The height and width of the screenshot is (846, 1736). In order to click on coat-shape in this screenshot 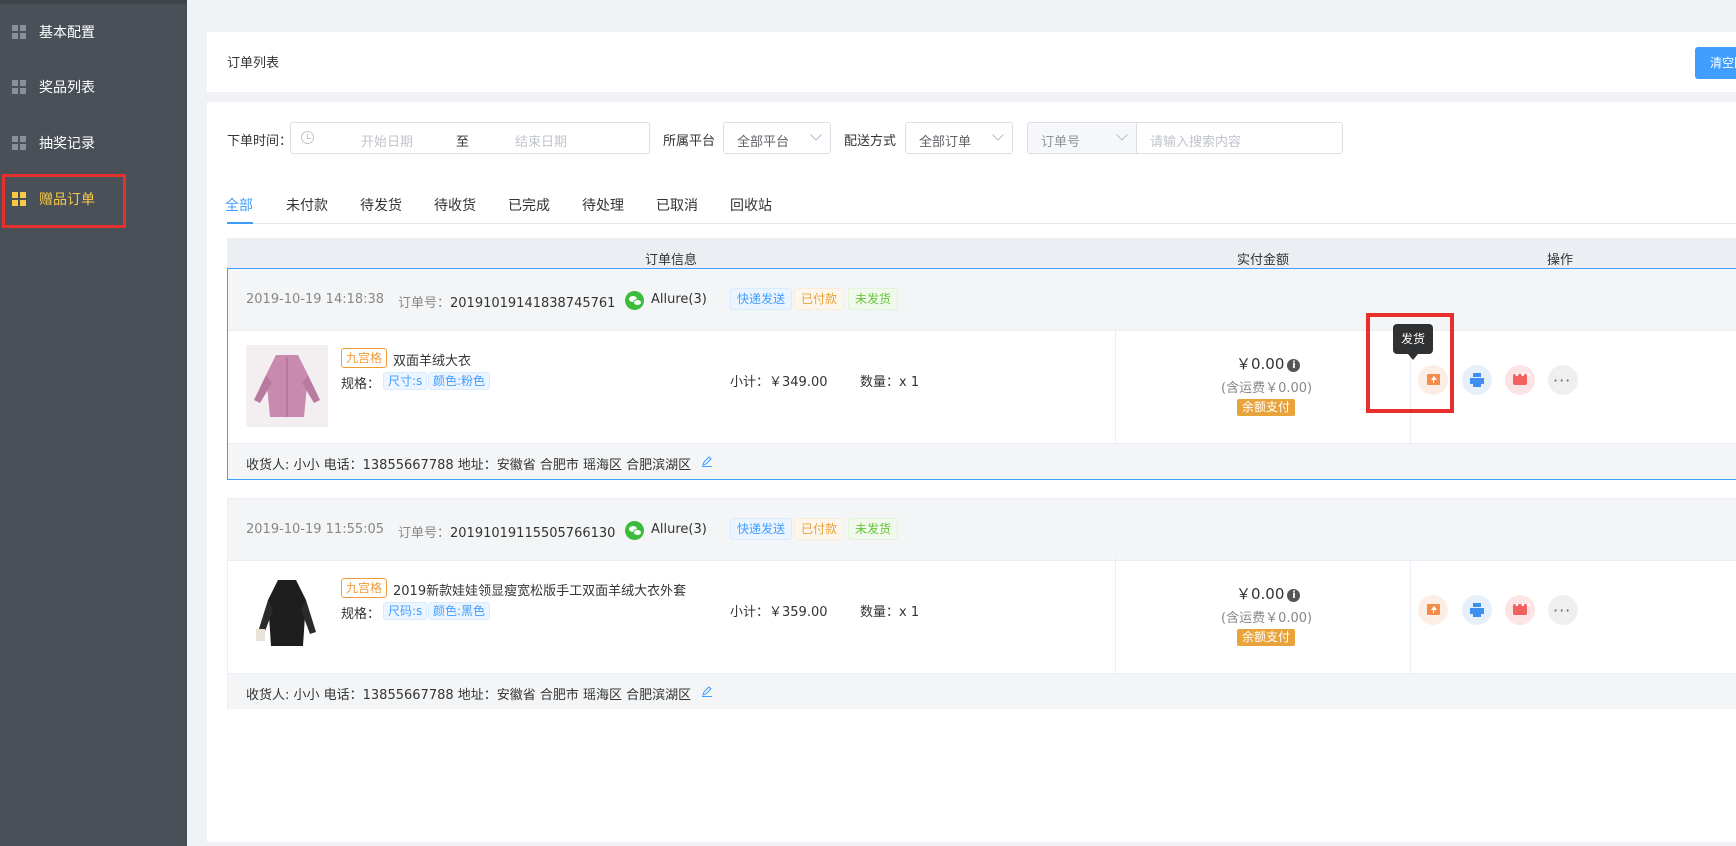, I will do `click(287, 613)`.